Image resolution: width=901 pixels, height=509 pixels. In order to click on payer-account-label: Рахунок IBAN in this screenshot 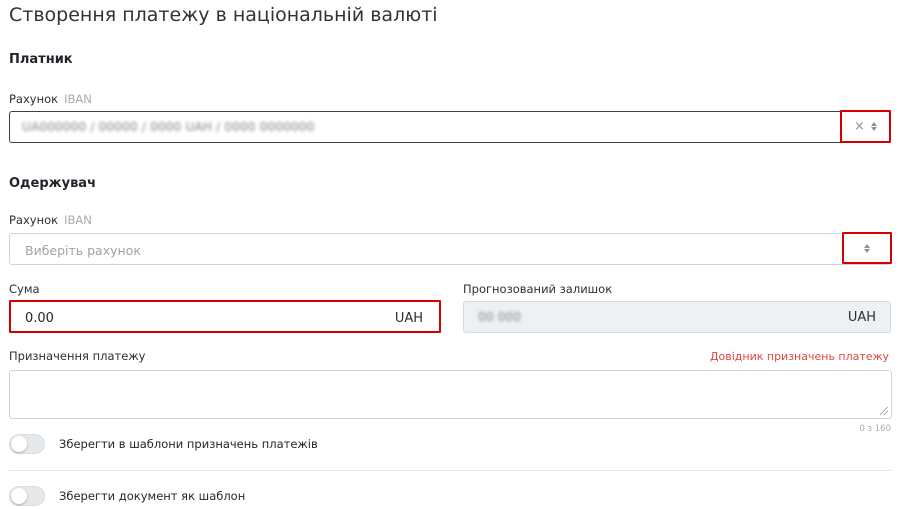, I will do `click(50, 99)`.